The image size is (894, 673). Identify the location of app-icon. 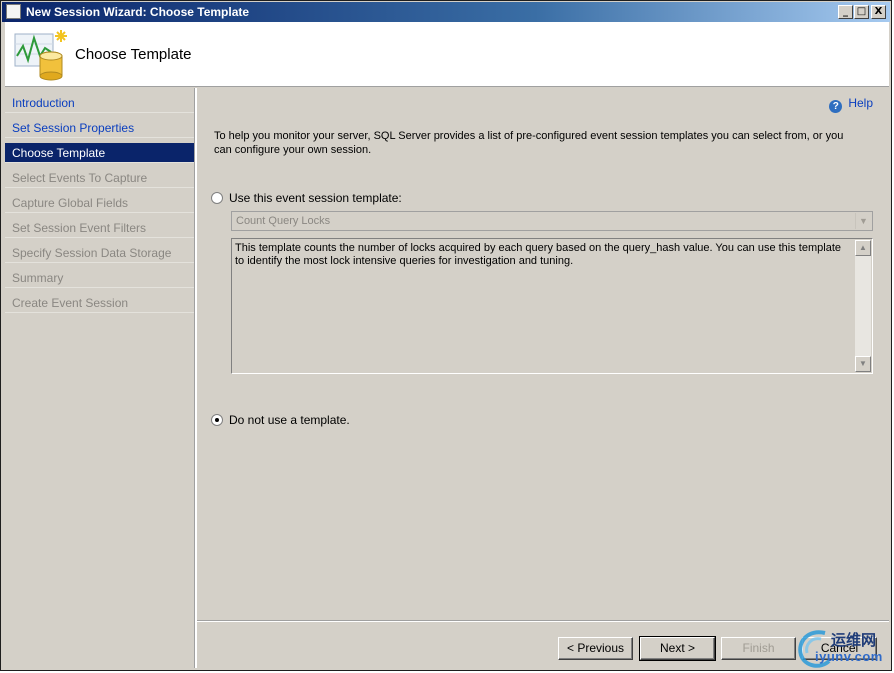
(13, 11).